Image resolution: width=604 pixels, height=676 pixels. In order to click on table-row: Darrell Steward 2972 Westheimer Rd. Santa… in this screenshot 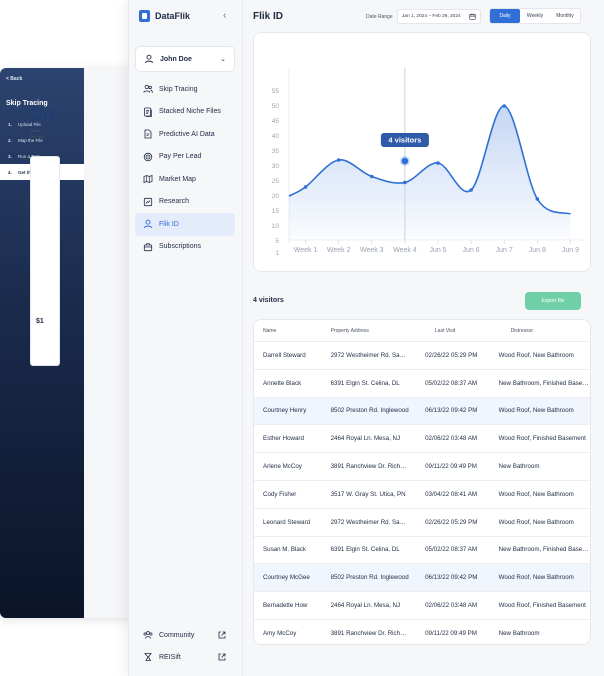, I will do `click(422, 356)`.